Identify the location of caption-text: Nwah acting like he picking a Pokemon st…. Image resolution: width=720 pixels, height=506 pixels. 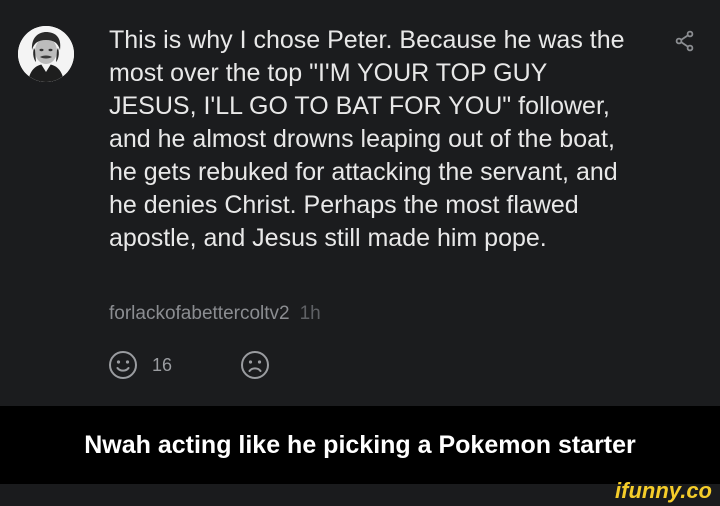
(360, 444).